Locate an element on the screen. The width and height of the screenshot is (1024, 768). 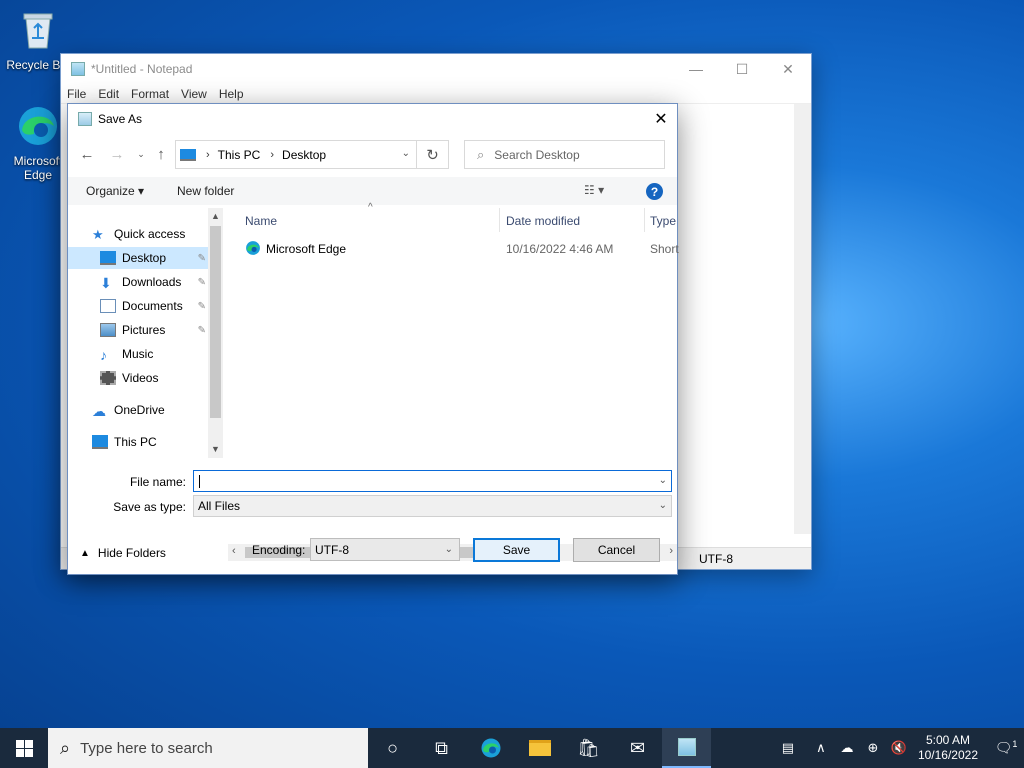
dialog-titlebar: Save As is located at coordinates (372, 119).